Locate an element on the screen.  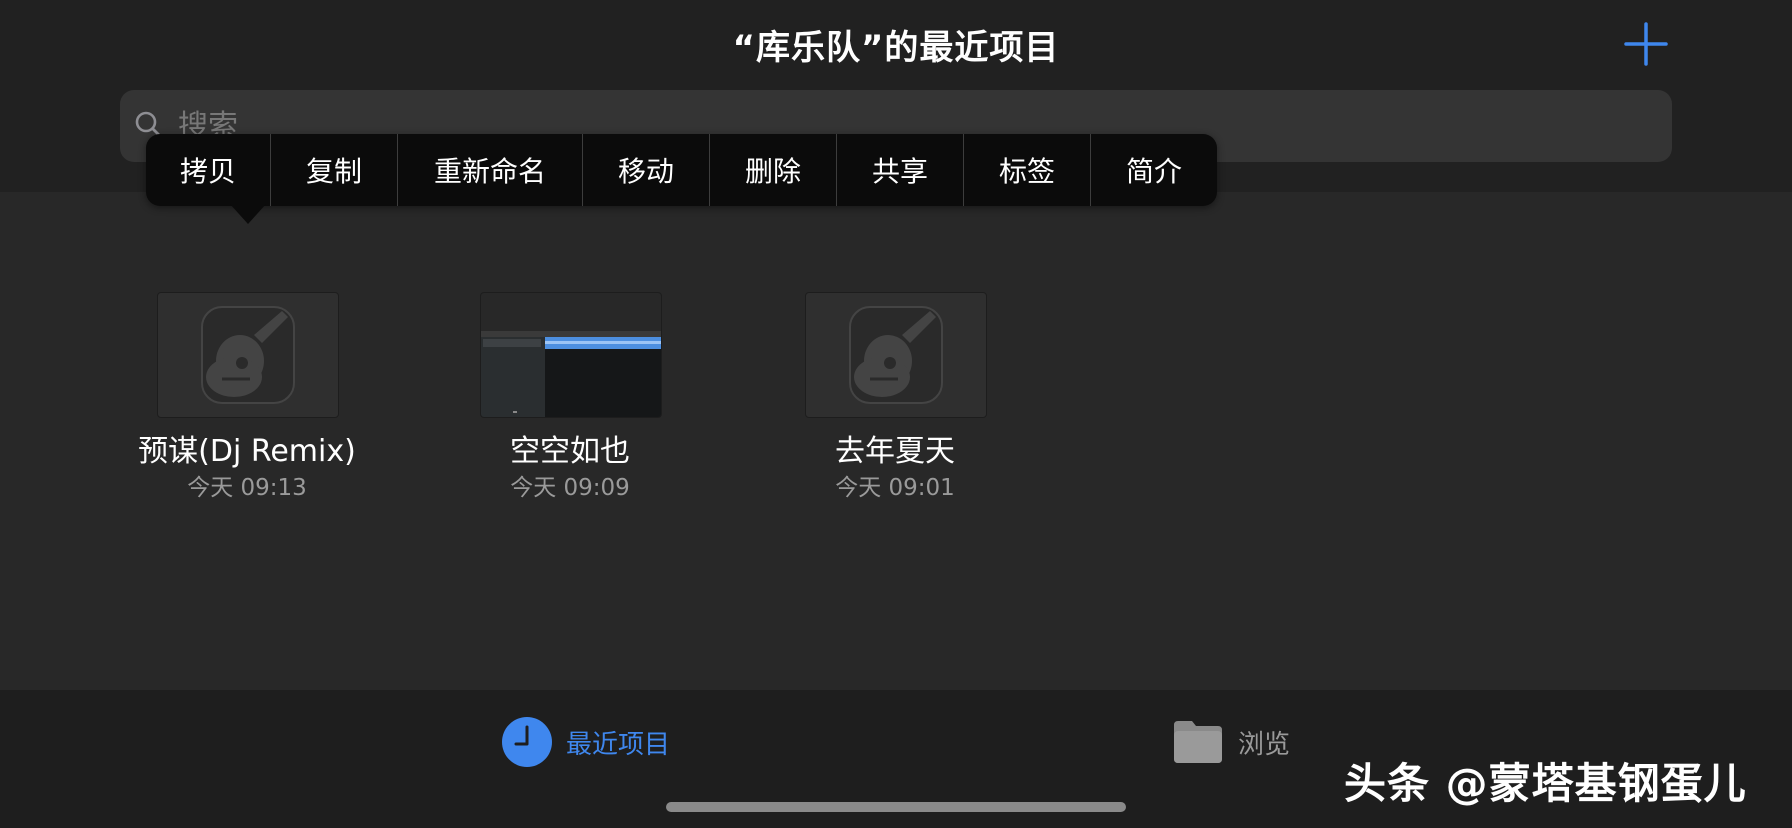
folder-icon is located at coordinates (1198, 742).